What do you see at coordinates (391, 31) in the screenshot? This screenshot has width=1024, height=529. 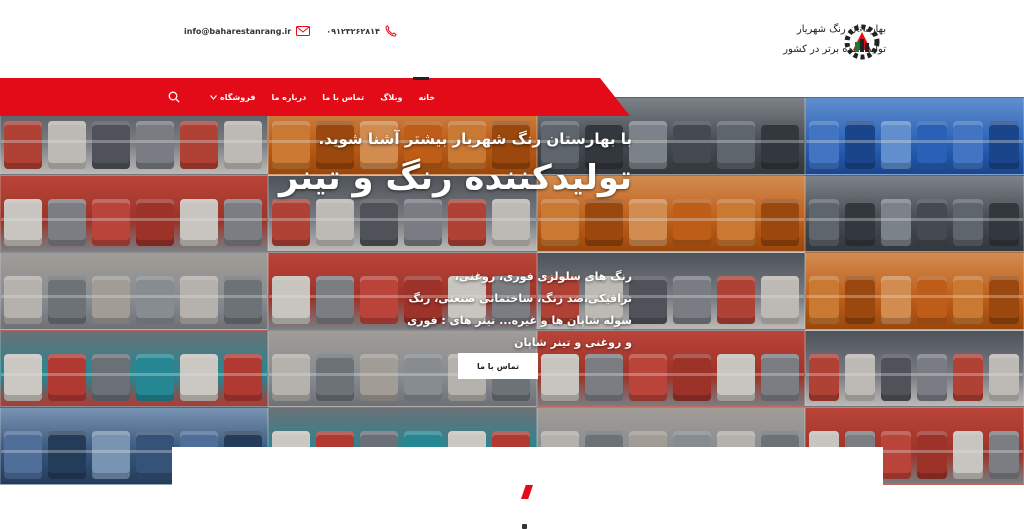 I see `phone-icon` at bounding box center [391, 31].